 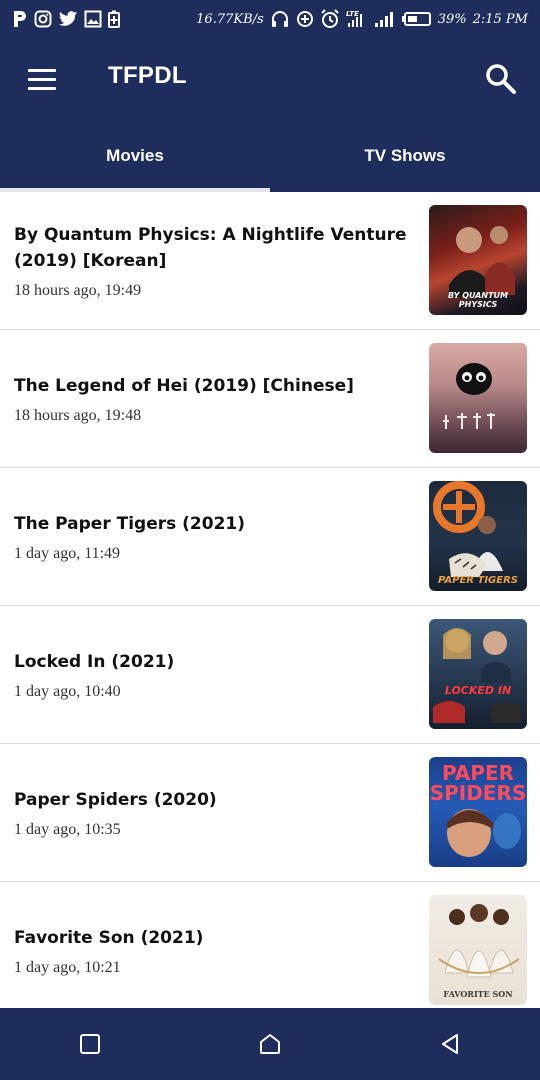 What do you see at coordinates (452, 19) in the screenshot?
I see `battery-percent: 39%` at bounding box center [452, 19].